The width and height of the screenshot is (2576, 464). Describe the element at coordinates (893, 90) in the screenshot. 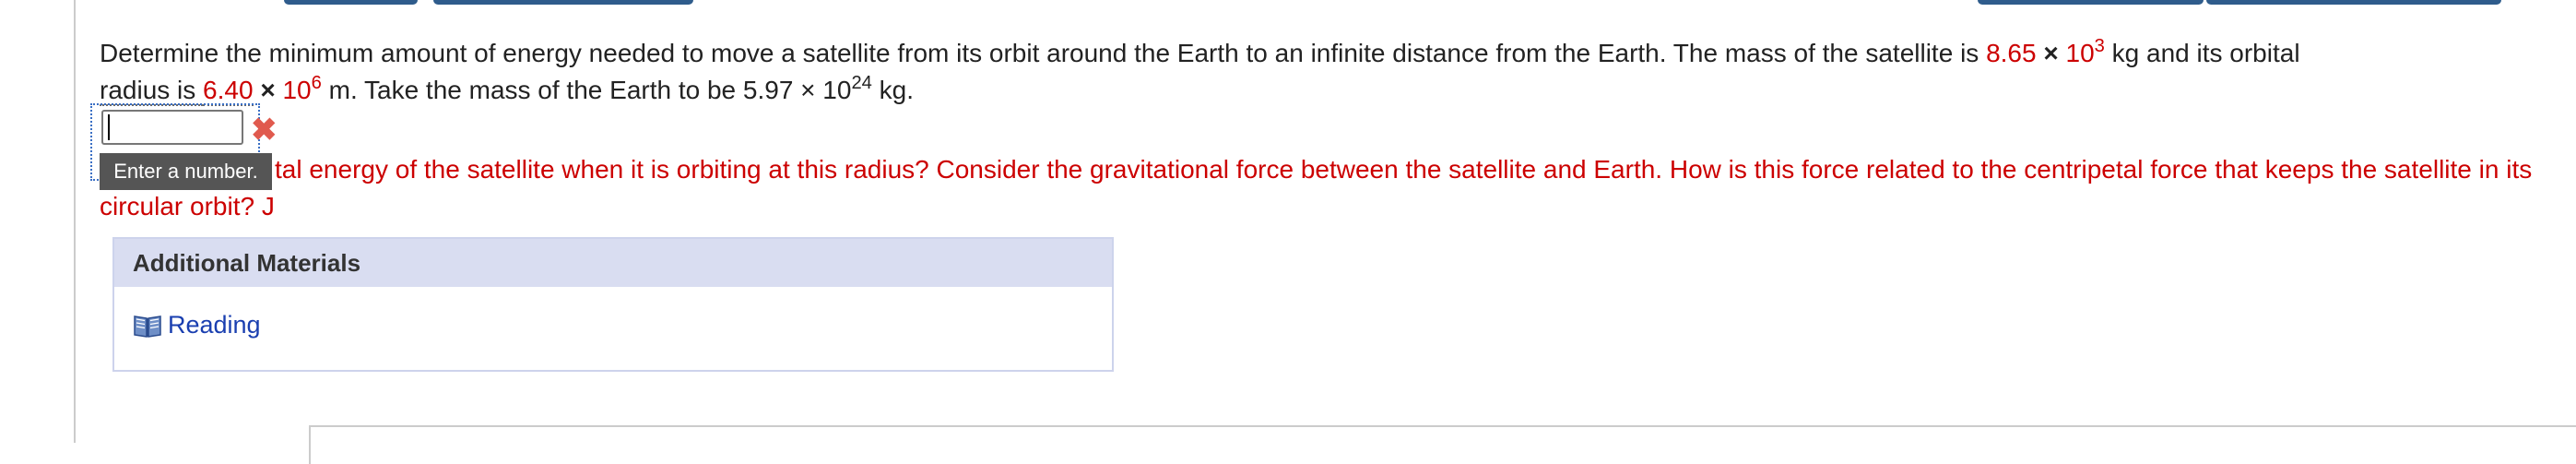

I see `question-text-part: kg.` at that location.